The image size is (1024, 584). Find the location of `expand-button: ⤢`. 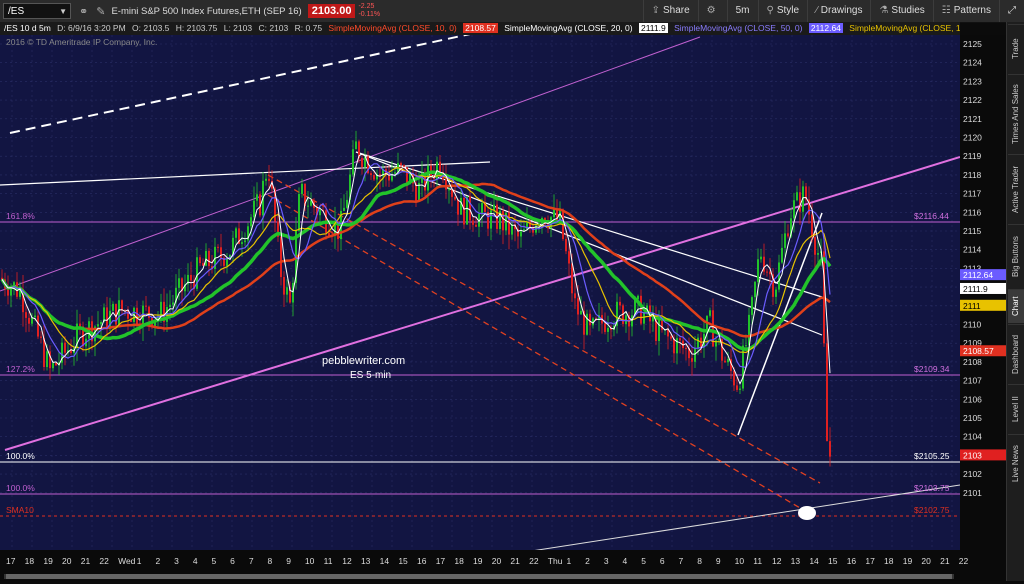

expand-button: ⤢ is located at coordinates (1011, 11).